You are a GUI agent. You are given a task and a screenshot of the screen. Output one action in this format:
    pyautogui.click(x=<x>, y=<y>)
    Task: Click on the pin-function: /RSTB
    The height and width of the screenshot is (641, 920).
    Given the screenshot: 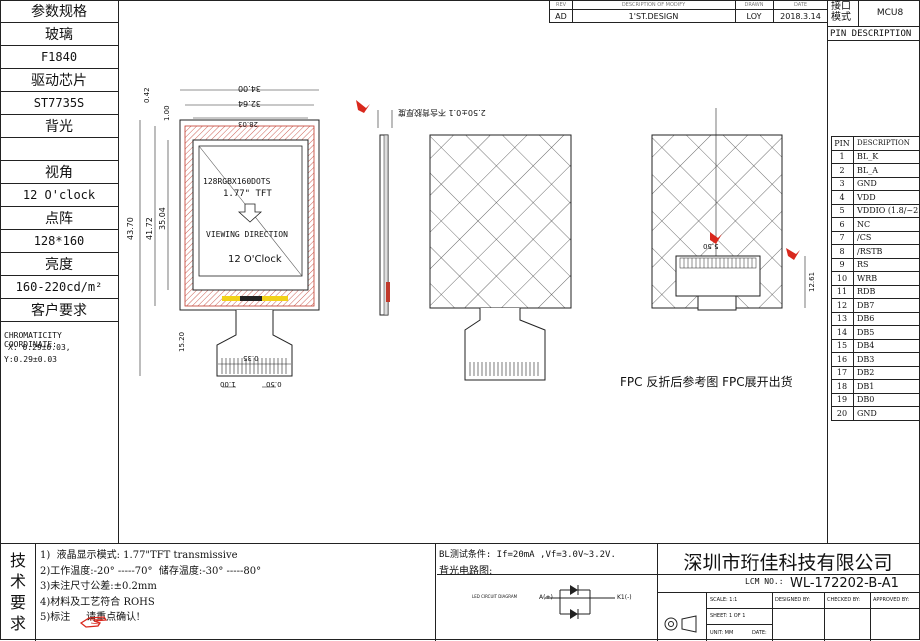 What is the action you would take?
    pyautogui.click(x=870, y=251)
    